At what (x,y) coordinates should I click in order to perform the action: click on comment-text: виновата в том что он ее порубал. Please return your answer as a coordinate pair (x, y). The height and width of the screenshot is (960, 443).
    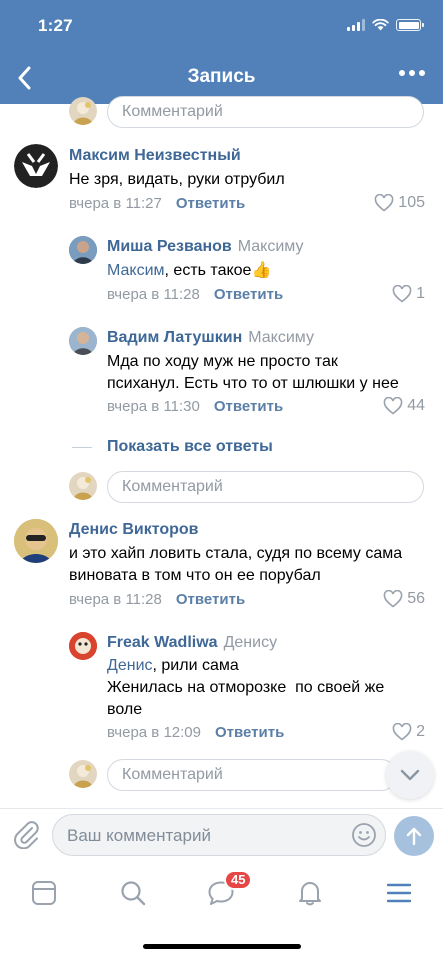
    Looking at the image, I should click on (195, 575).